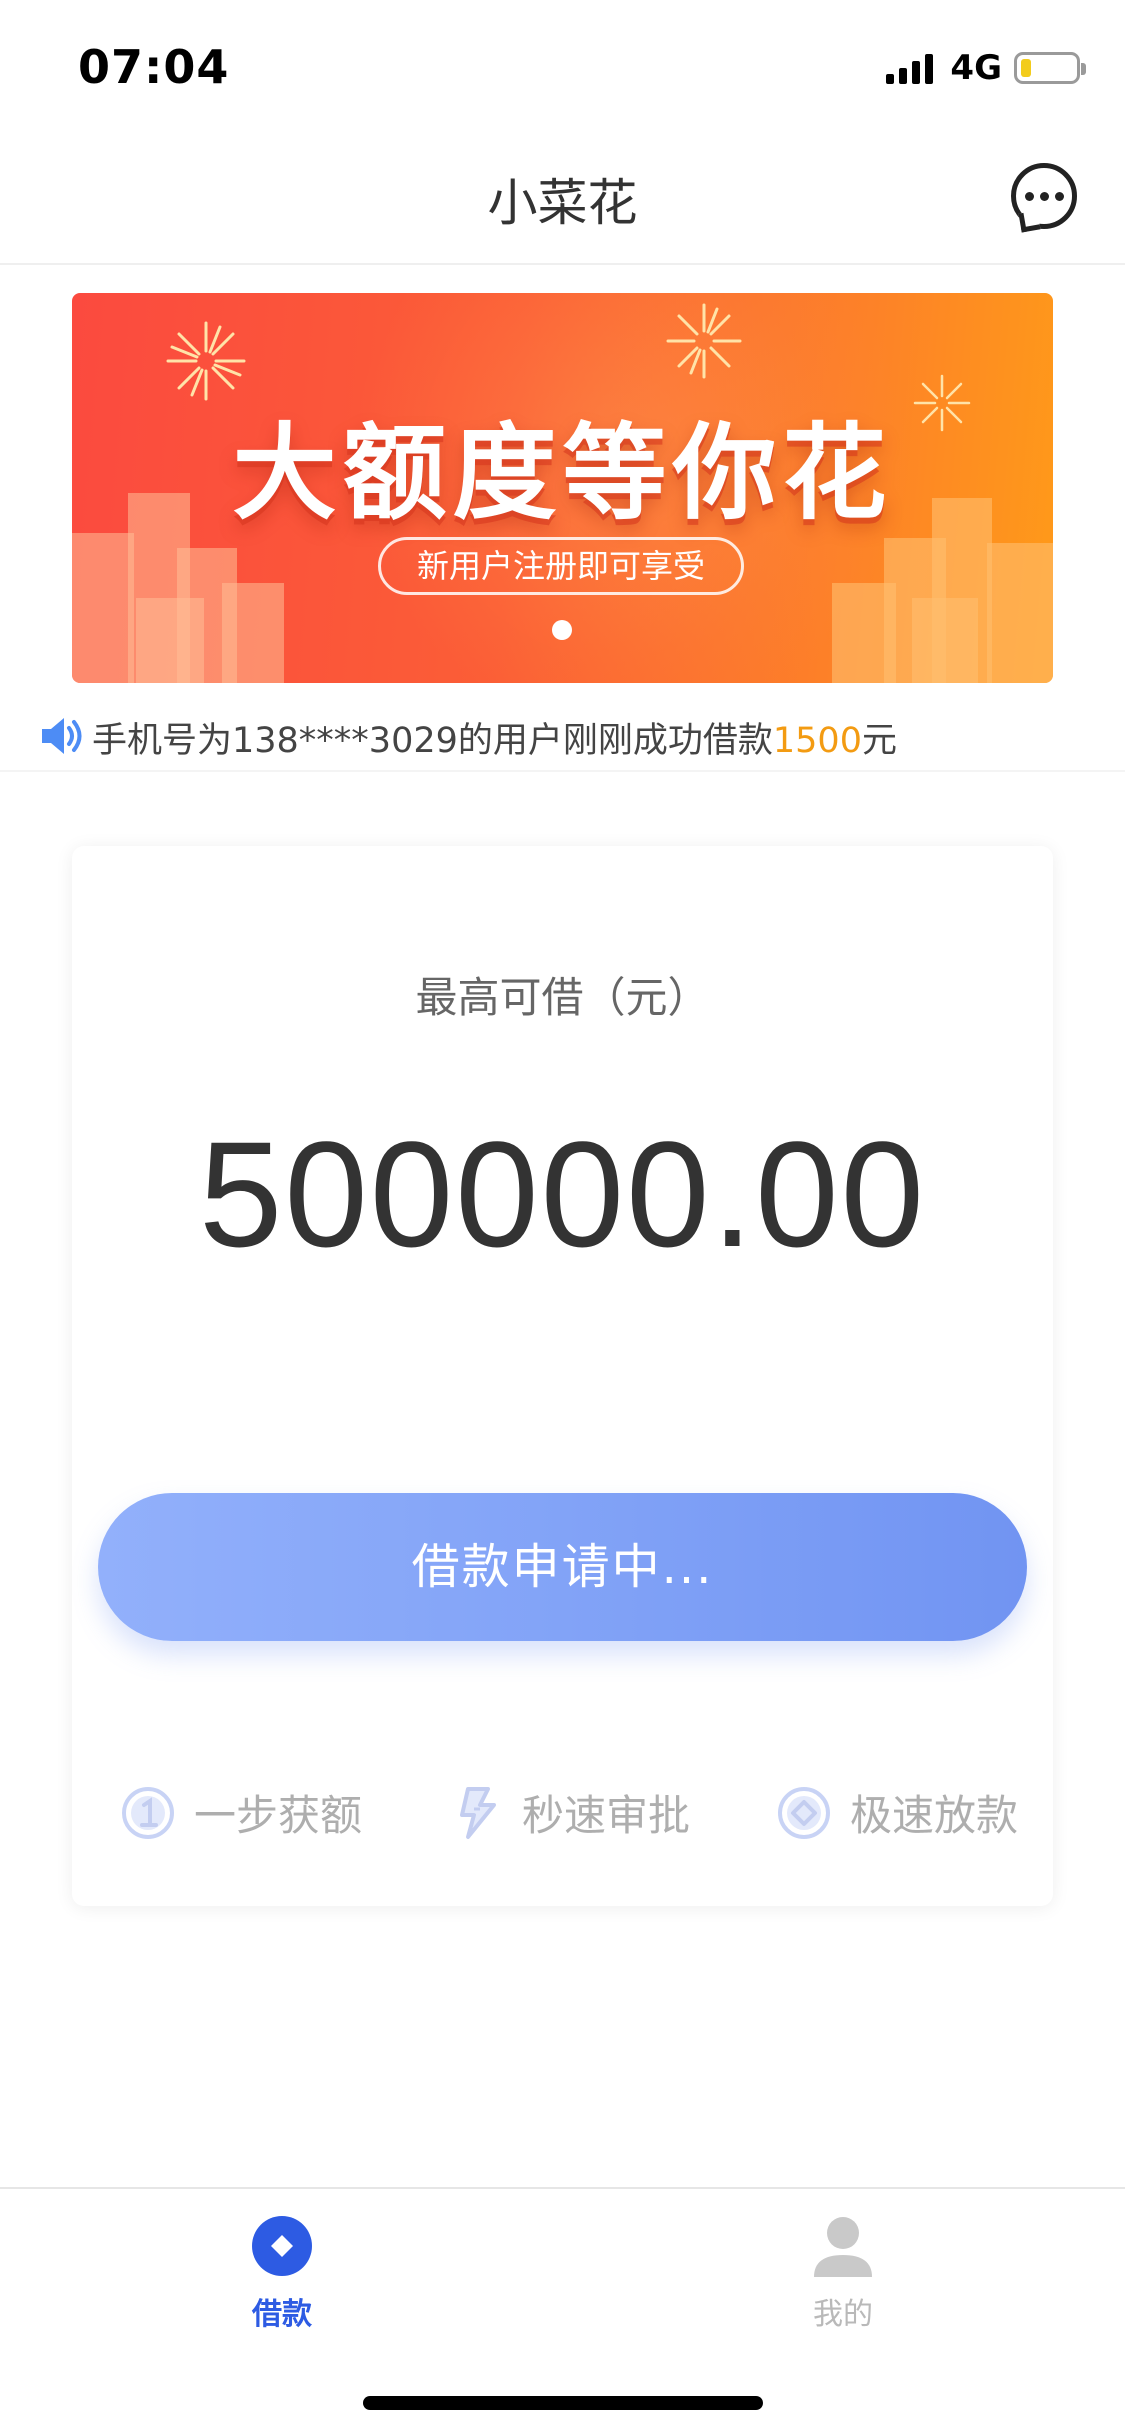 The width and height of the screenshot is (1125, 2436). What do you see at coordinates (562, 67) in the screenshot?
I see `status-bar: 07:04 4G` at bounding box center [562, 67].